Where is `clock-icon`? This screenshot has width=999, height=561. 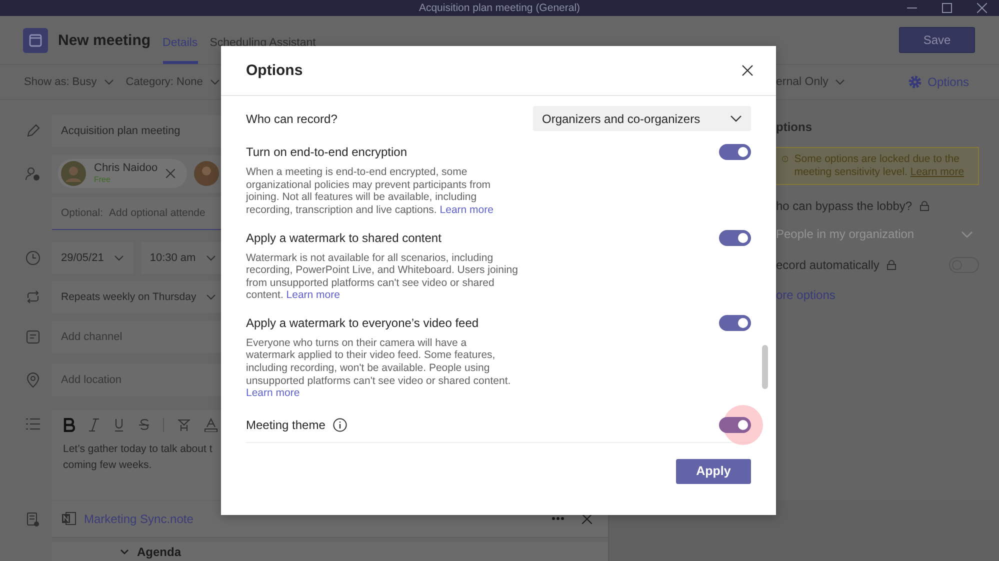
clock-icon is located at coordinates (33, 258).